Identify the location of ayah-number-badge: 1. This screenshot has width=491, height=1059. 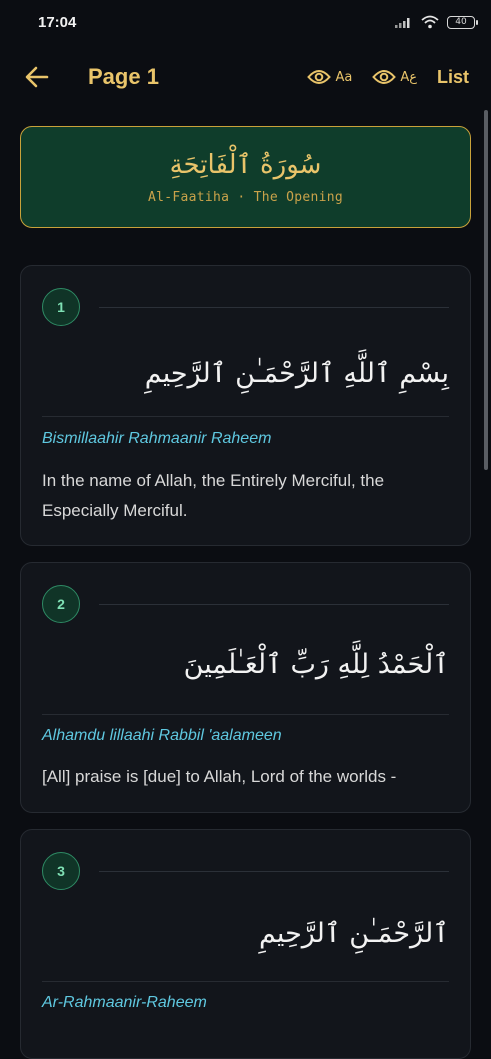
(61, 307).